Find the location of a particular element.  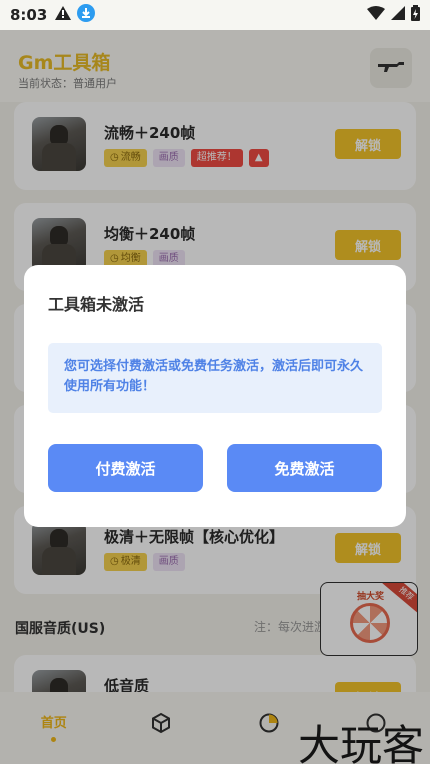

dialog-title: 工具箱未激活 is located at coordinates (96, 304).